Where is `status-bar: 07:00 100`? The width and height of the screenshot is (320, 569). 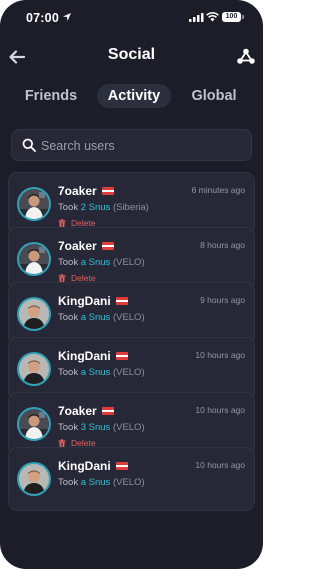 status-bar: 07:00 100 is located at coordinates (131, 17).